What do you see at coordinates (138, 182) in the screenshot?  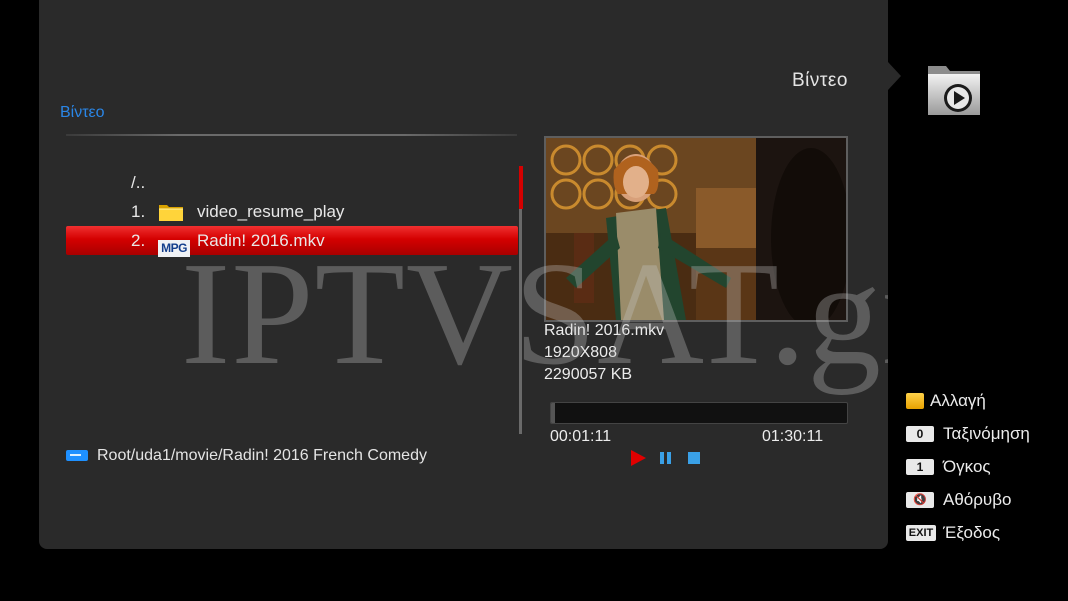 I see `parent-dir-label: /..` at bounding box center [138, 182].